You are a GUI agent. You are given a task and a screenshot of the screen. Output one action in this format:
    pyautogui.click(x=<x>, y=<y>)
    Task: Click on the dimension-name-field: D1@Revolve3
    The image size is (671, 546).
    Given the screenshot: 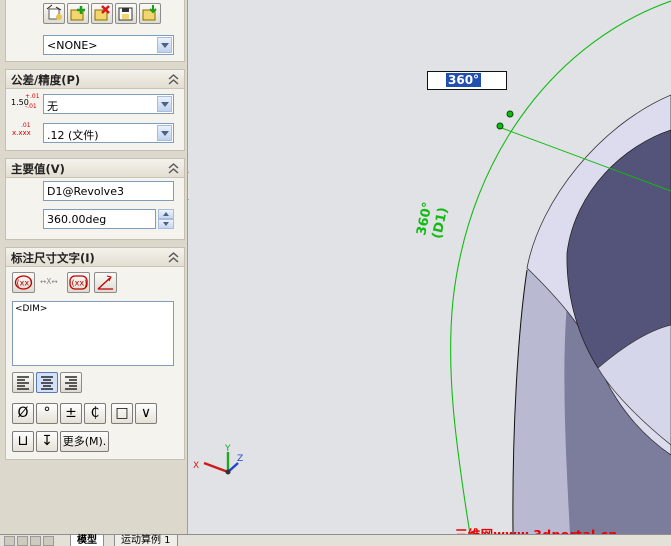 What is the action you would take?
    pyautogui.click(x=108, y=191)
    